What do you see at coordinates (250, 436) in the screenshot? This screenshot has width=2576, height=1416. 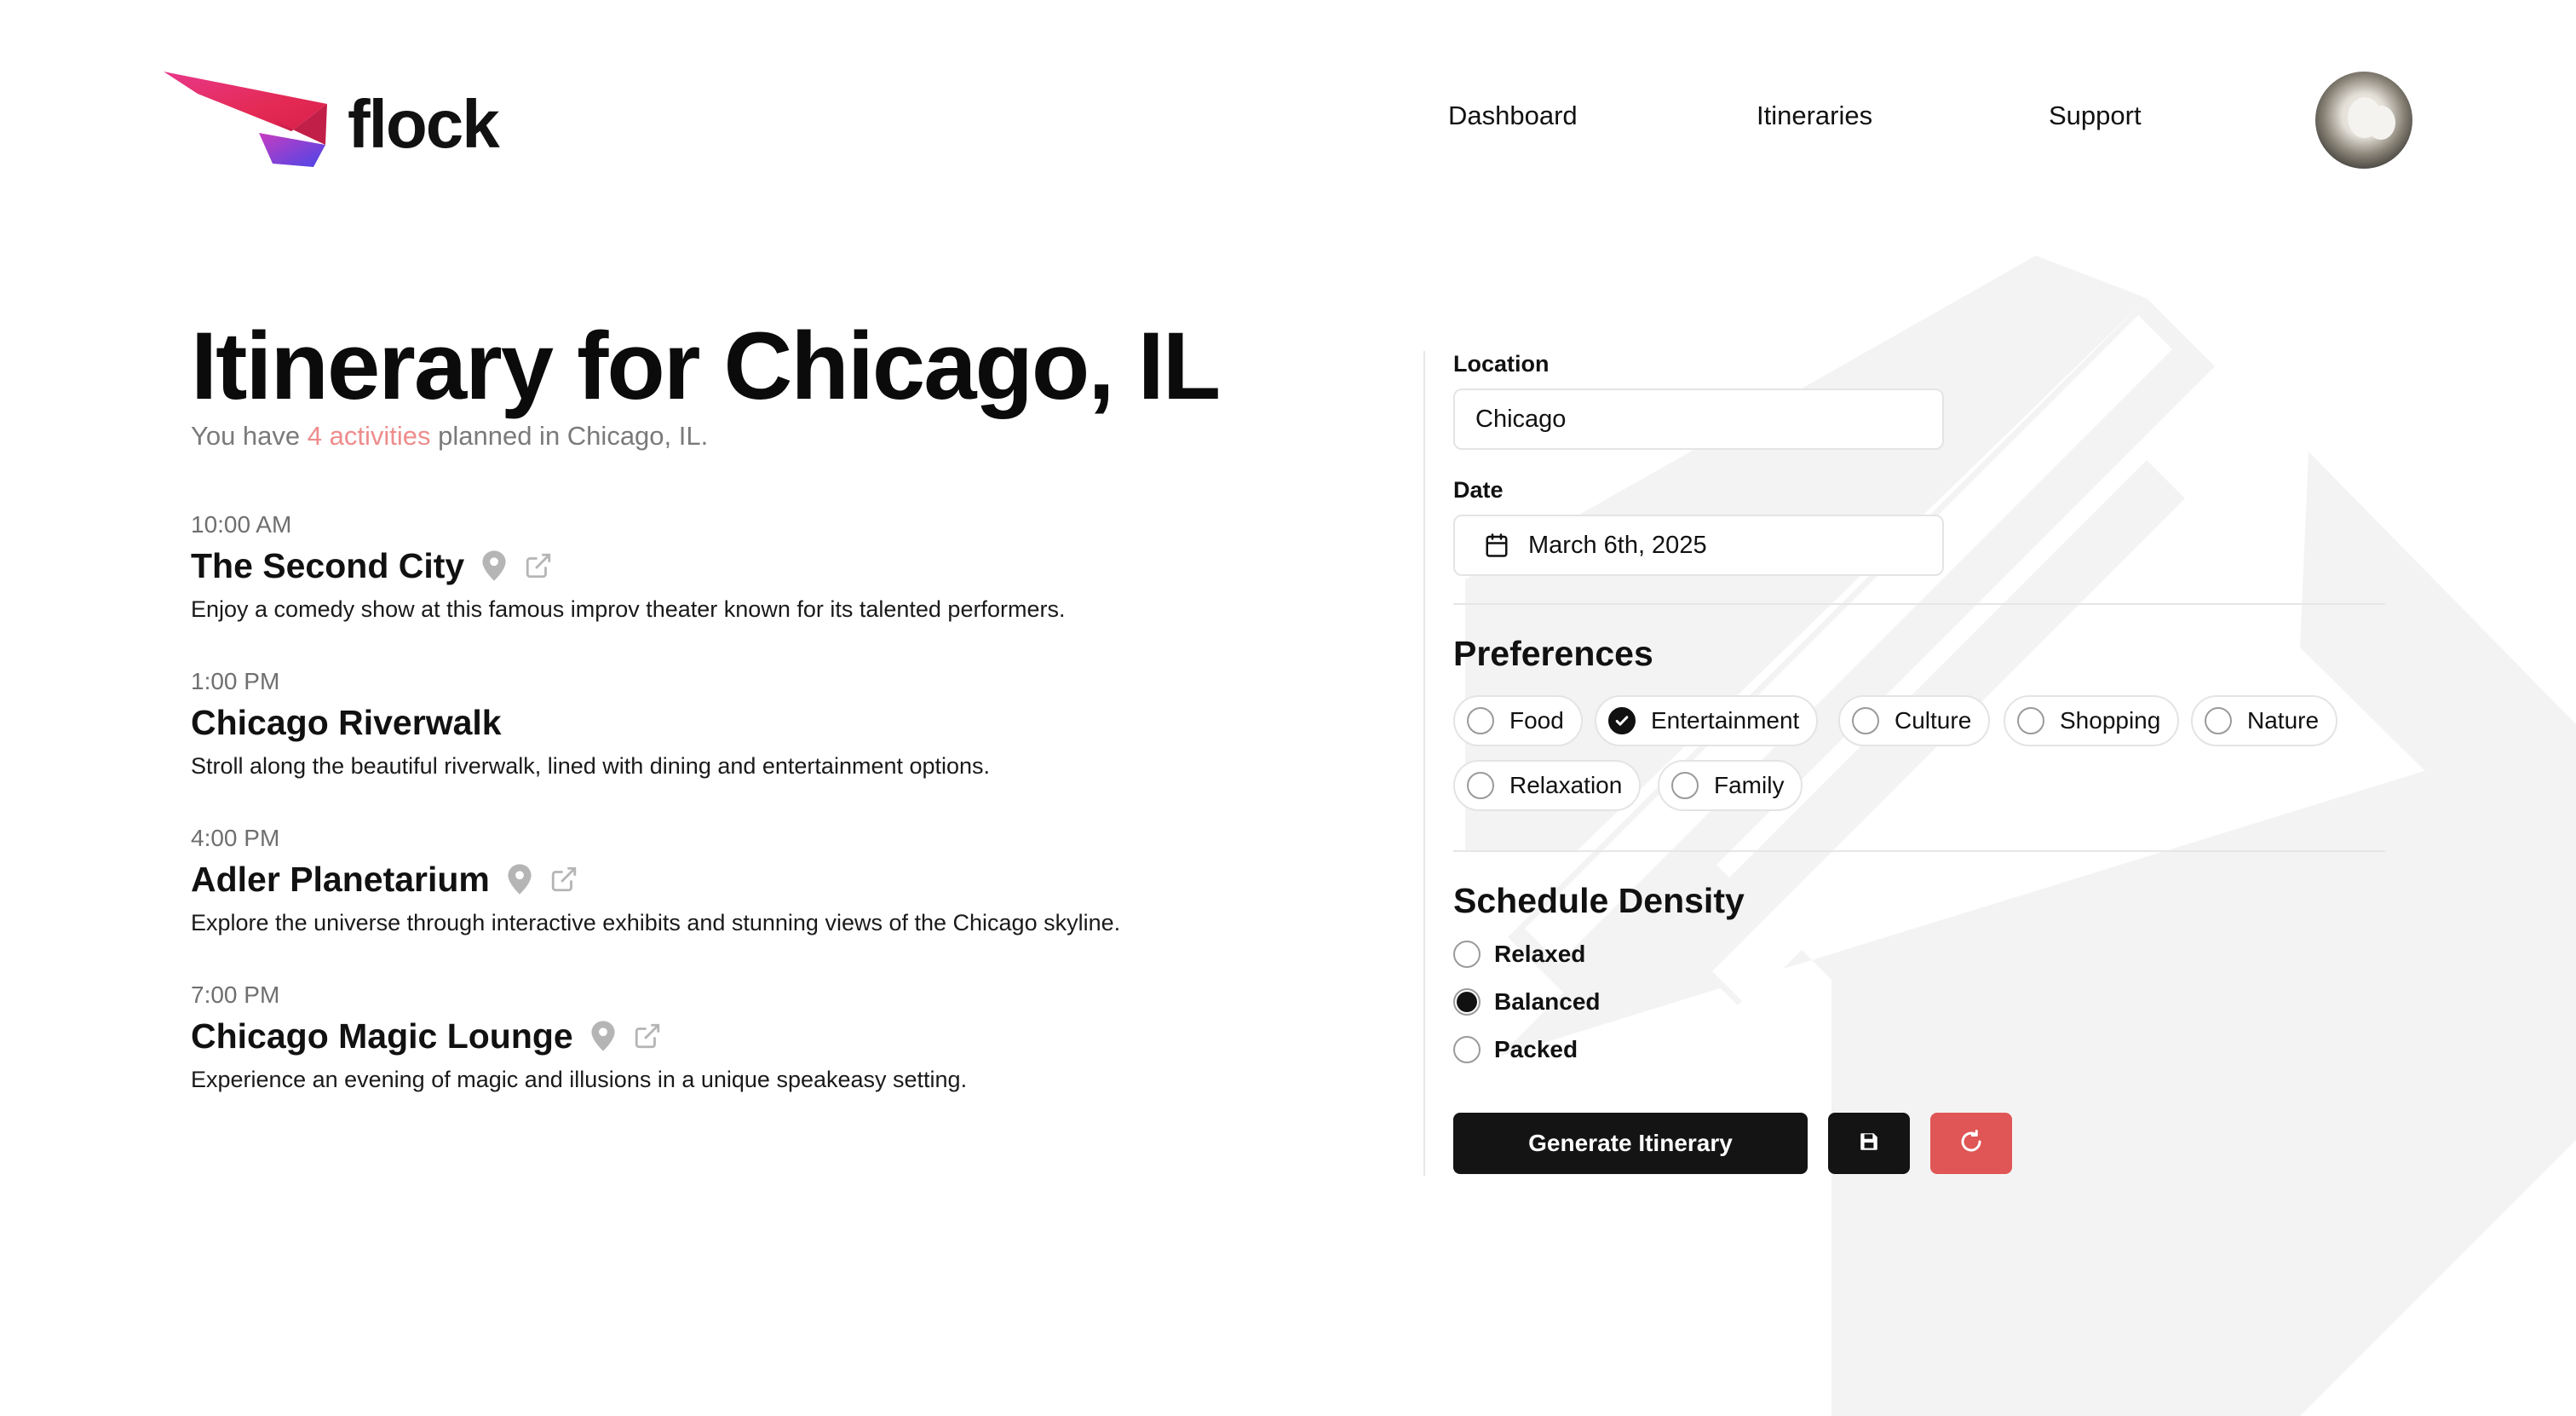 I see `subtitle-prefix: You have` at bounding box center [250, 436].